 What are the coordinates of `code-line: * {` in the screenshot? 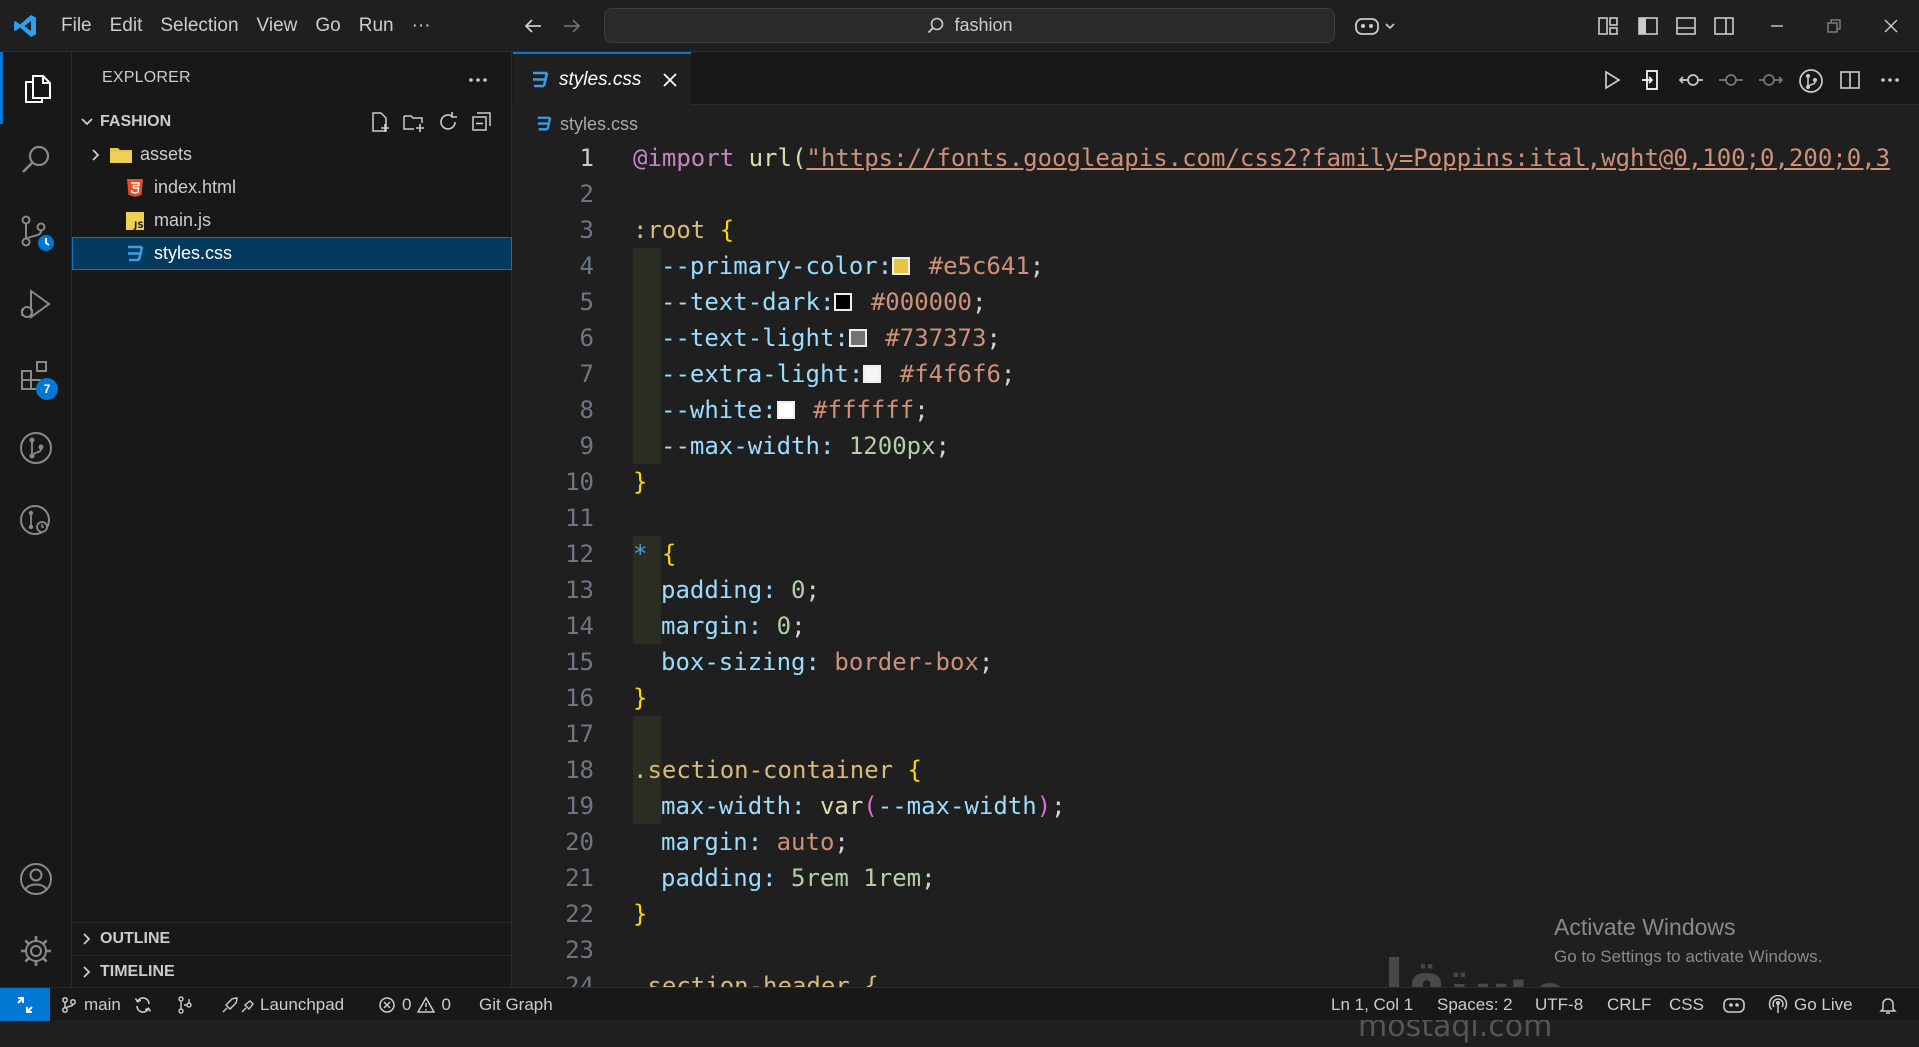 It's located at (655, 554).